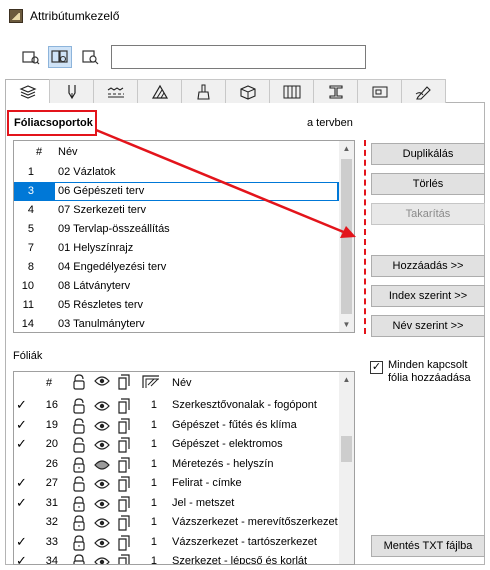 The image size is (490, 570). Describe the element at coordinates (177, 522) in the screenshot. I see `table-row: 32 1 Vázszerkezet - merevítőszerkezet` at that location.